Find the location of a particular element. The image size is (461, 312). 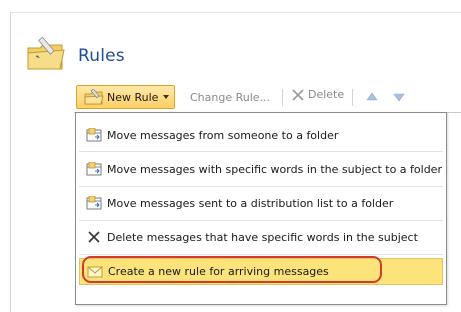

menu-item-create-new-rule: Create a new rule for arriving messages is located at coordinates (261, 271).